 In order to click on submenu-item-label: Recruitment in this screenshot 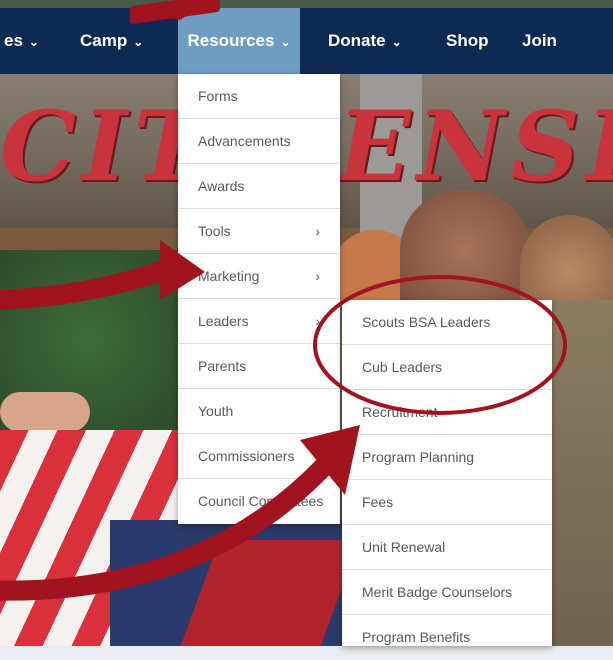, I will do `click(400, 412)`.